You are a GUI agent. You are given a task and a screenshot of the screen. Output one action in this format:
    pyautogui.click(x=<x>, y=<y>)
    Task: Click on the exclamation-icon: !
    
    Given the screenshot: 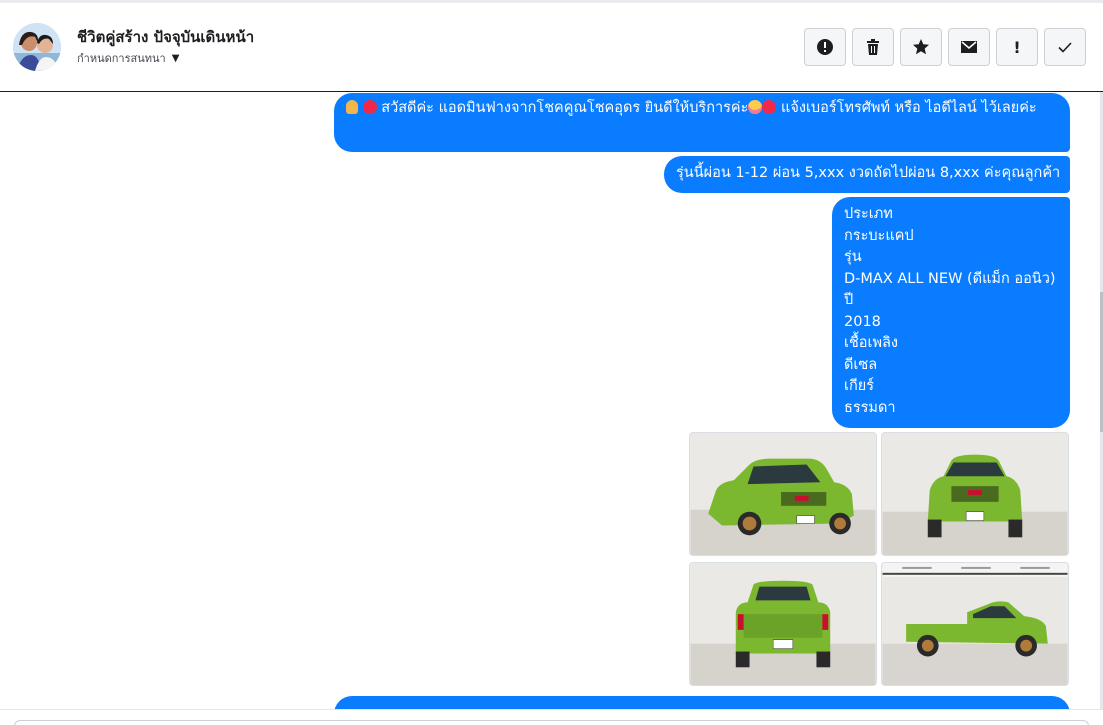 What is the action you would take?
    pyautogui.click(x=1017, y=47)
    